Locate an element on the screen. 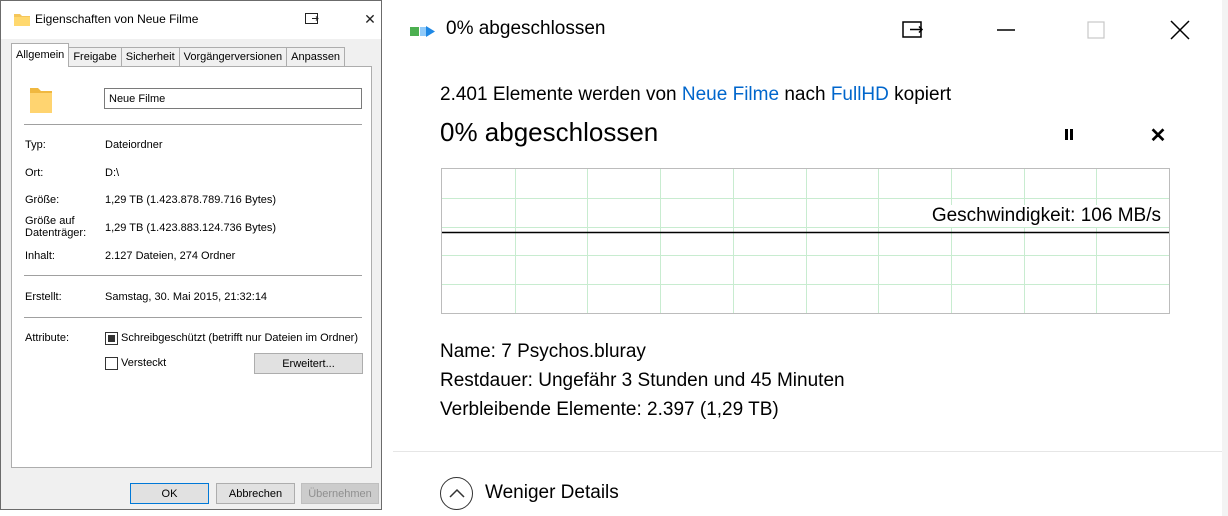 The height and width of the screenshot is (516, 1228). less-details-toggle: Weniger Details is located at coordinates (529, 493).